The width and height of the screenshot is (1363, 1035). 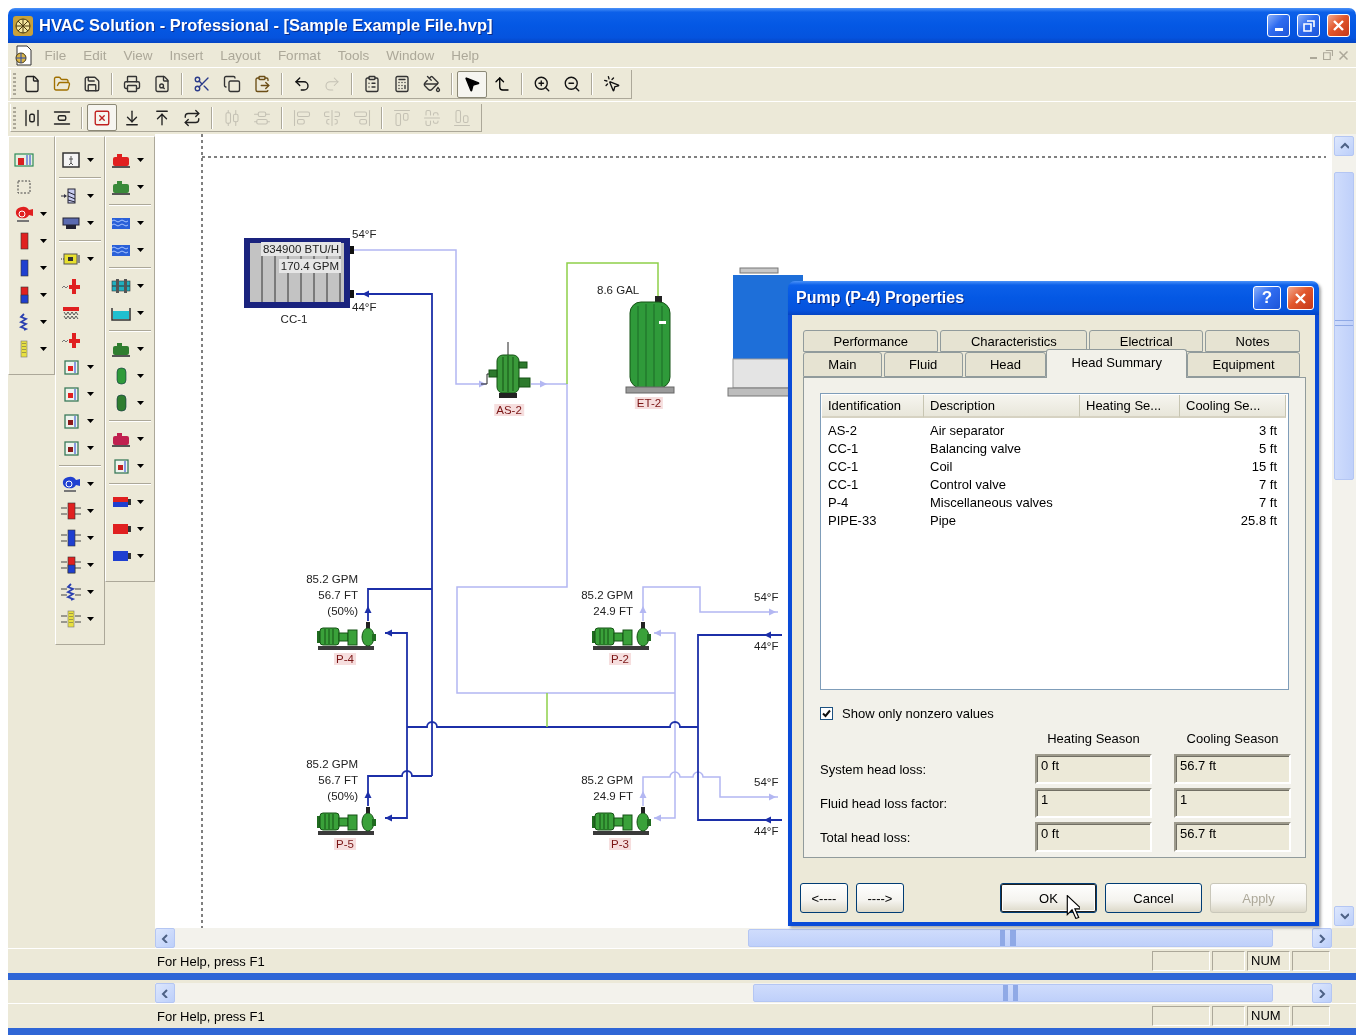 I want to click on nav-button: ---->, so click(x=880, y=898).